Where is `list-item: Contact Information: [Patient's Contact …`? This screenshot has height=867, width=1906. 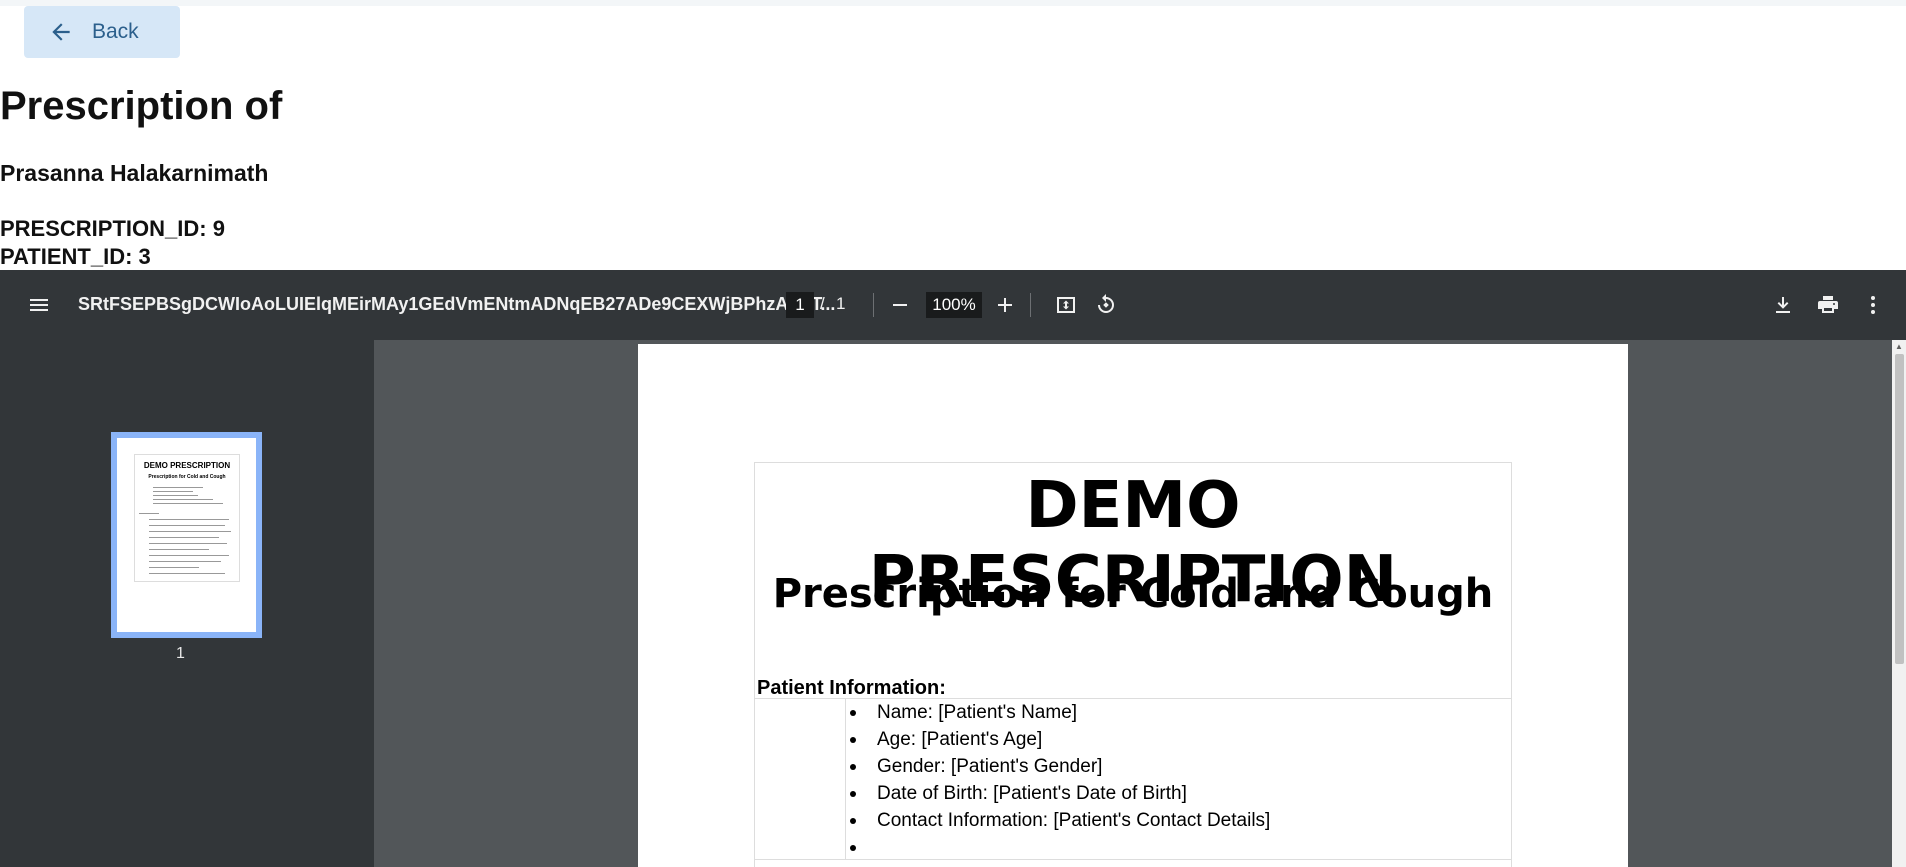
list-item: Contact Information: [Patient's Contact … is located at coordinates (1057, 820).